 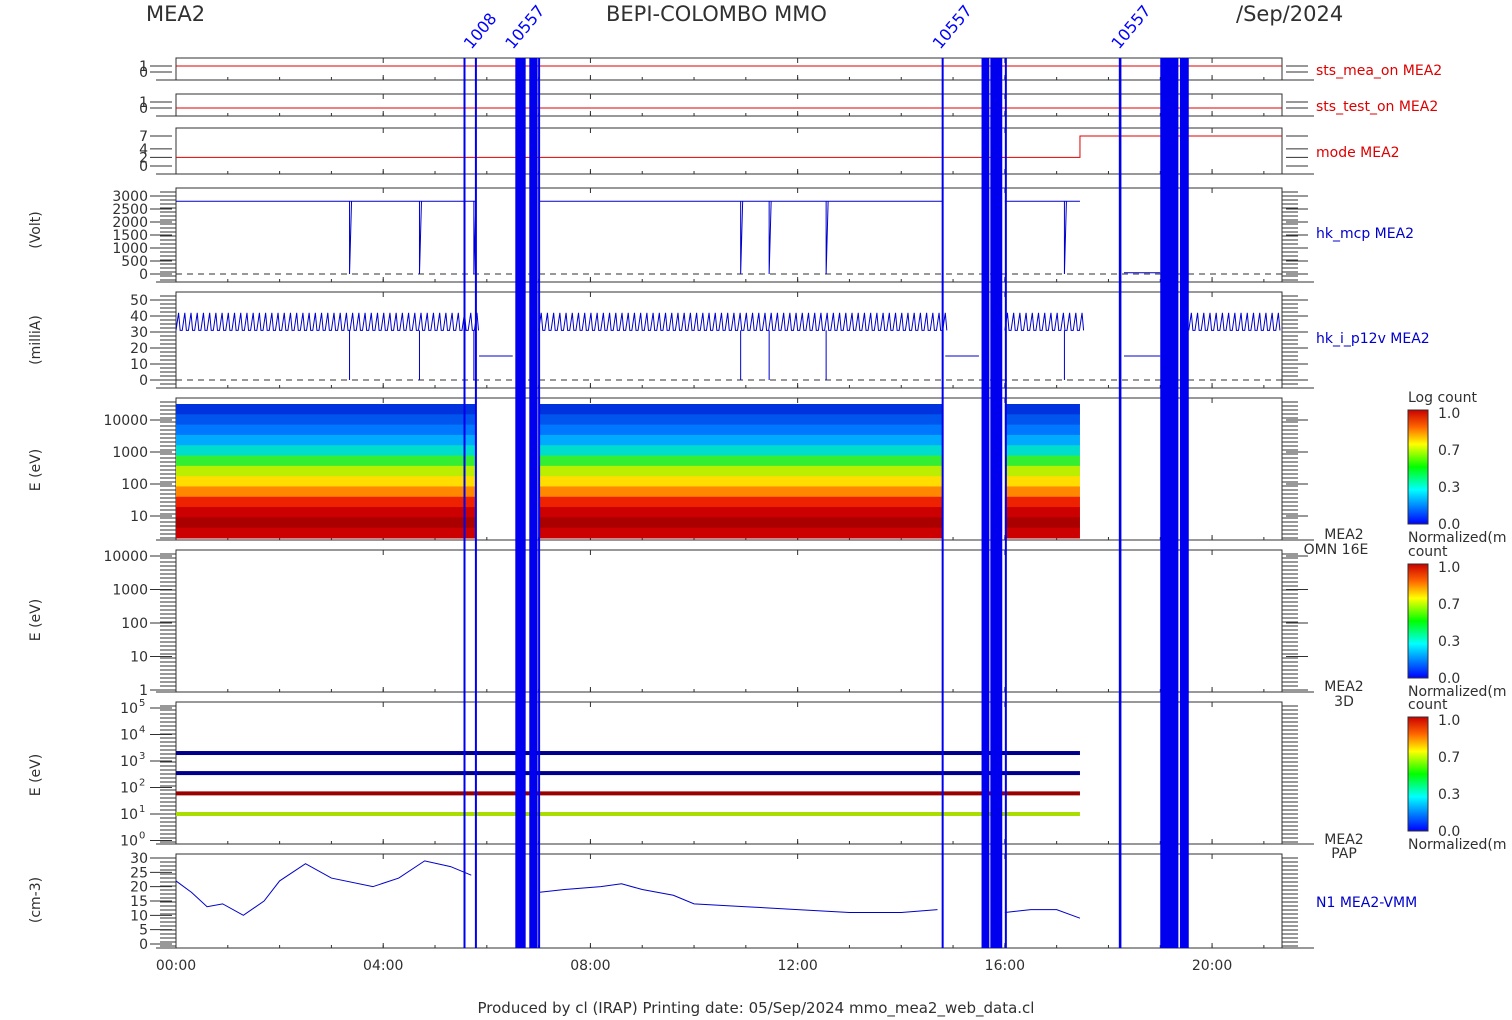 I want to click on hk-i-ylabel: (milliA), so click(x=36, y=340).